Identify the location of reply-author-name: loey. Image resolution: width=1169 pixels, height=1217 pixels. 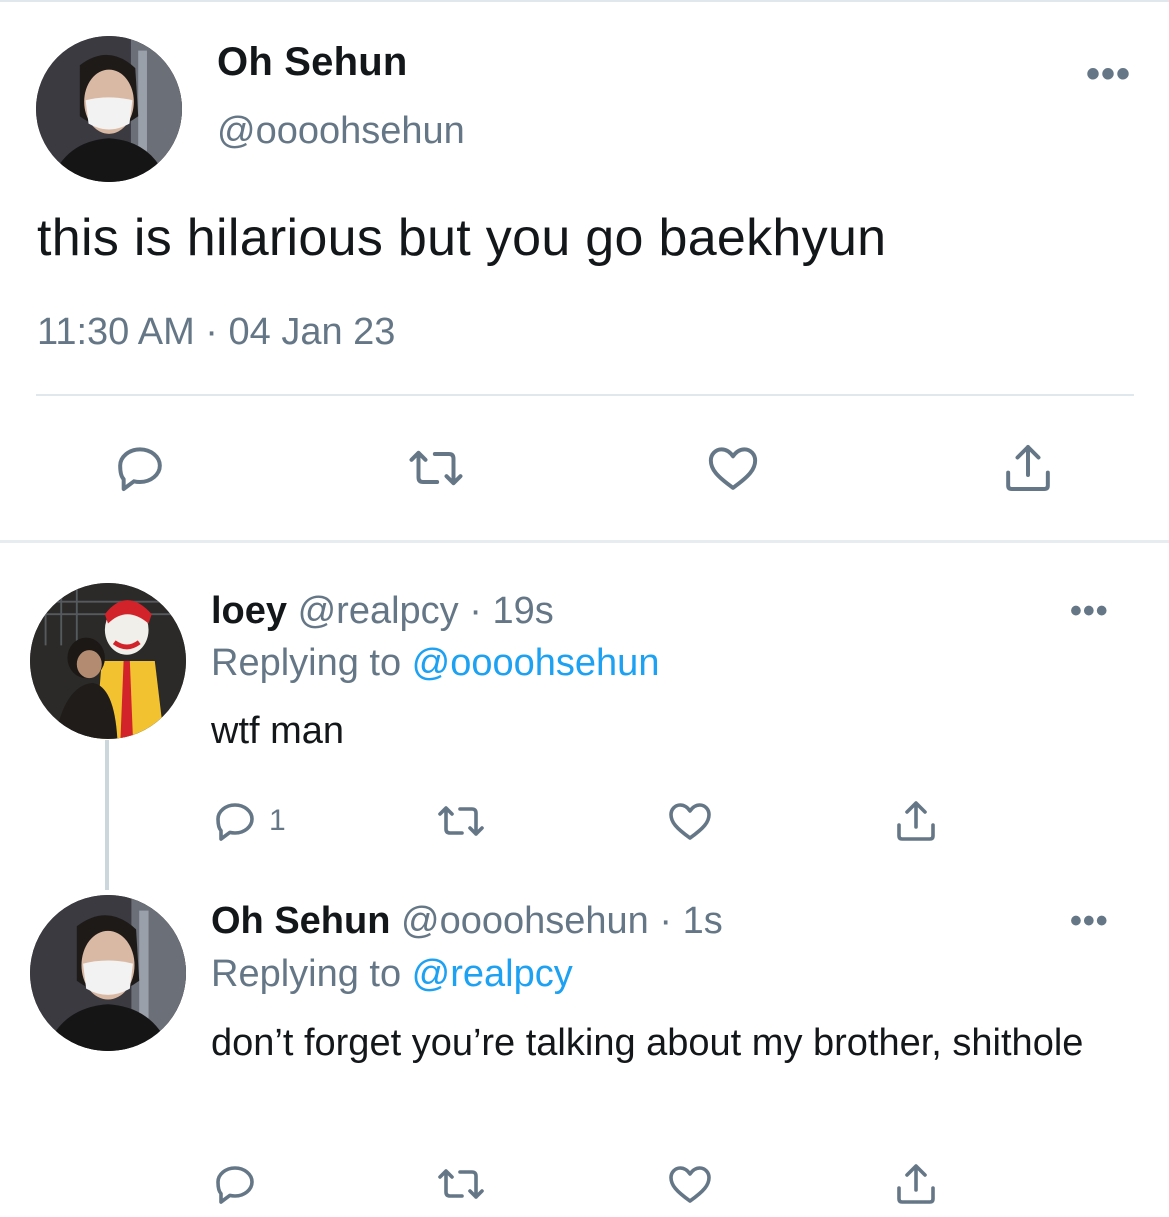
(249, 611).